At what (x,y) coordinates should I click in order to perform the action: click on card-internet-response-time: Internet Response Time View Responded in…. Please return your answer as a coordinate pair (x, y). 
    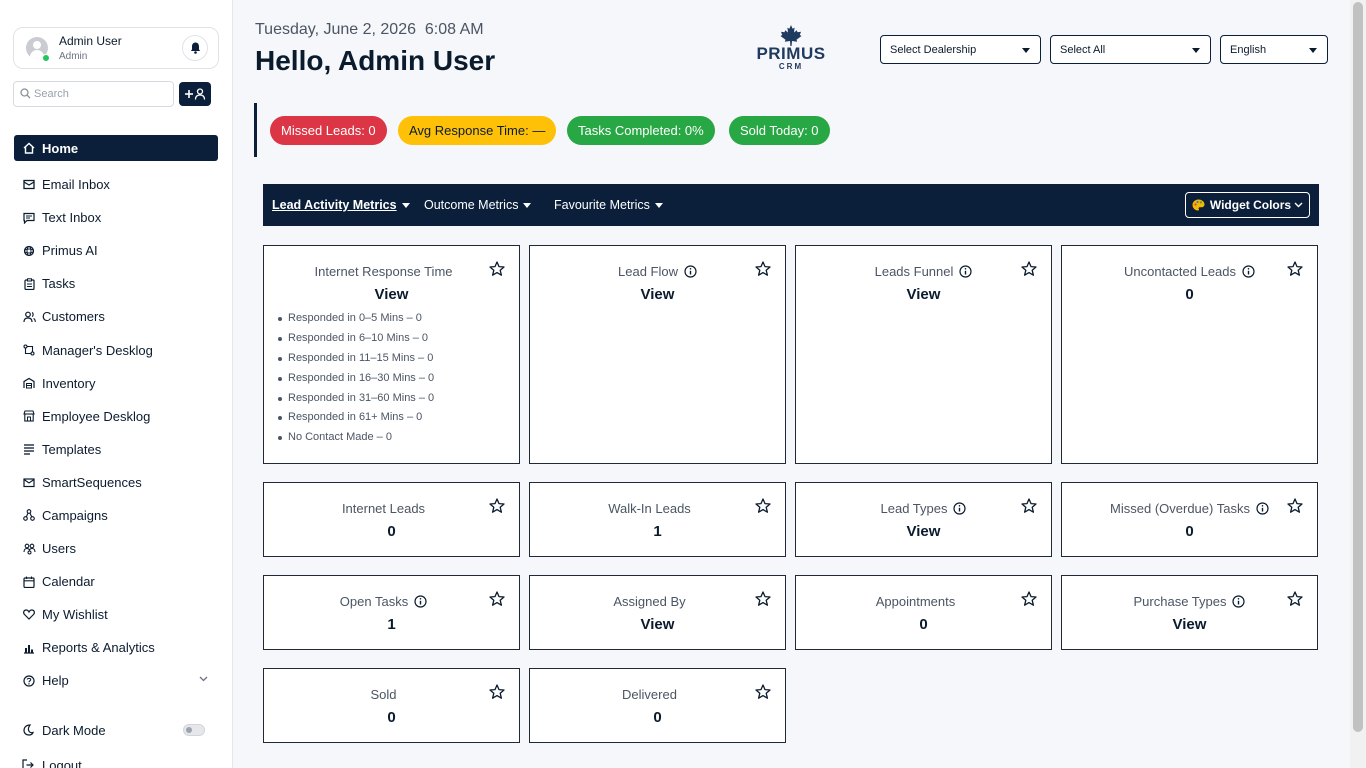
    Looking at the image, I should click on (391, 354).